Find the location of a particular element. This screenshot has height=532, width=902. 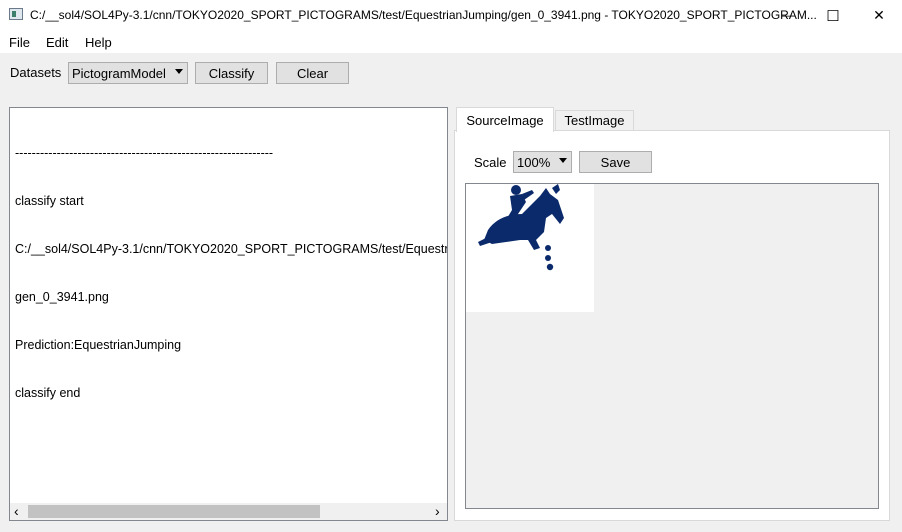

minimize-icon: — is located at coordinates (787, 15).